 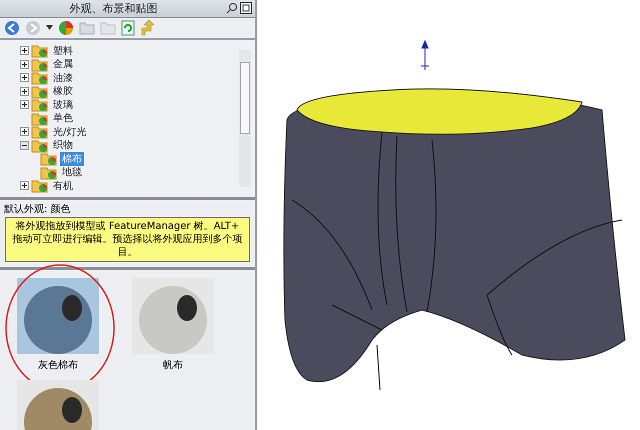 I want to click on dropdown-icon, so click(x=49, y=27).